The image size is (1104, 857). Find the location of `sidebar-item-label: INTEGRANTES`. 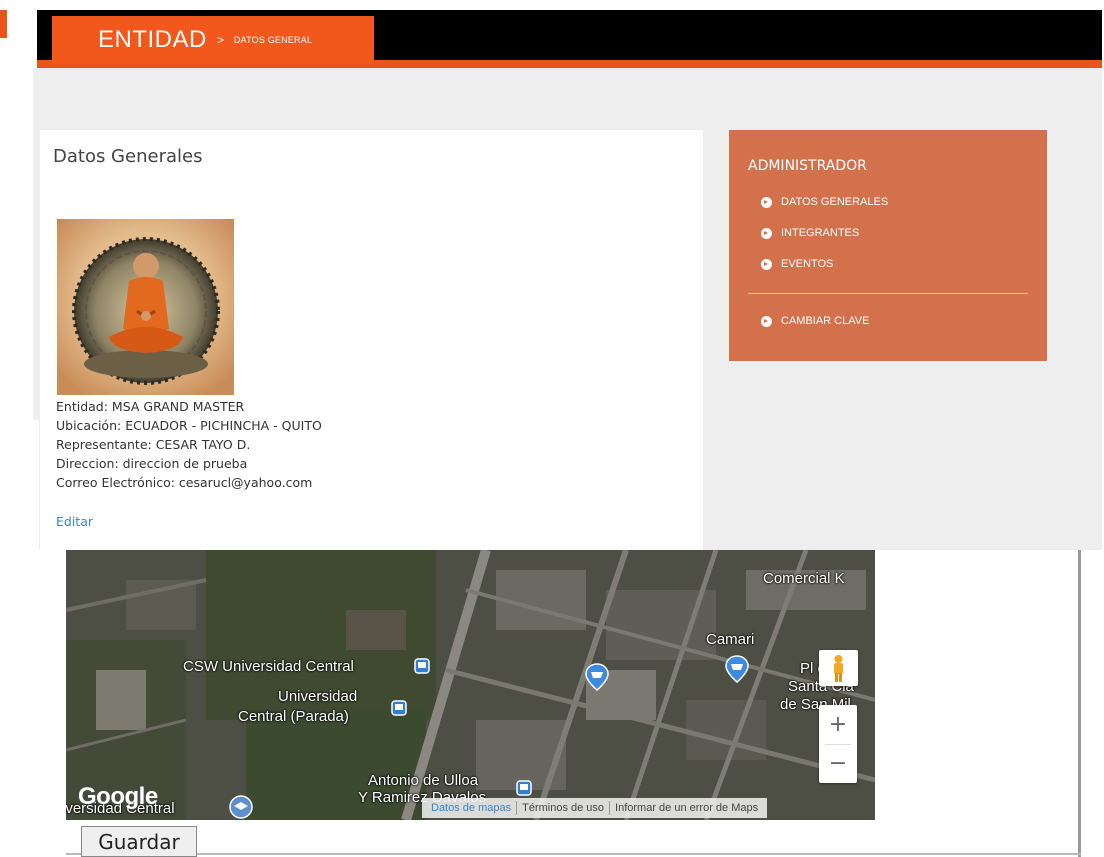

sidebar-item-label: INTEGRANTES is located at coordinates (820, 233).